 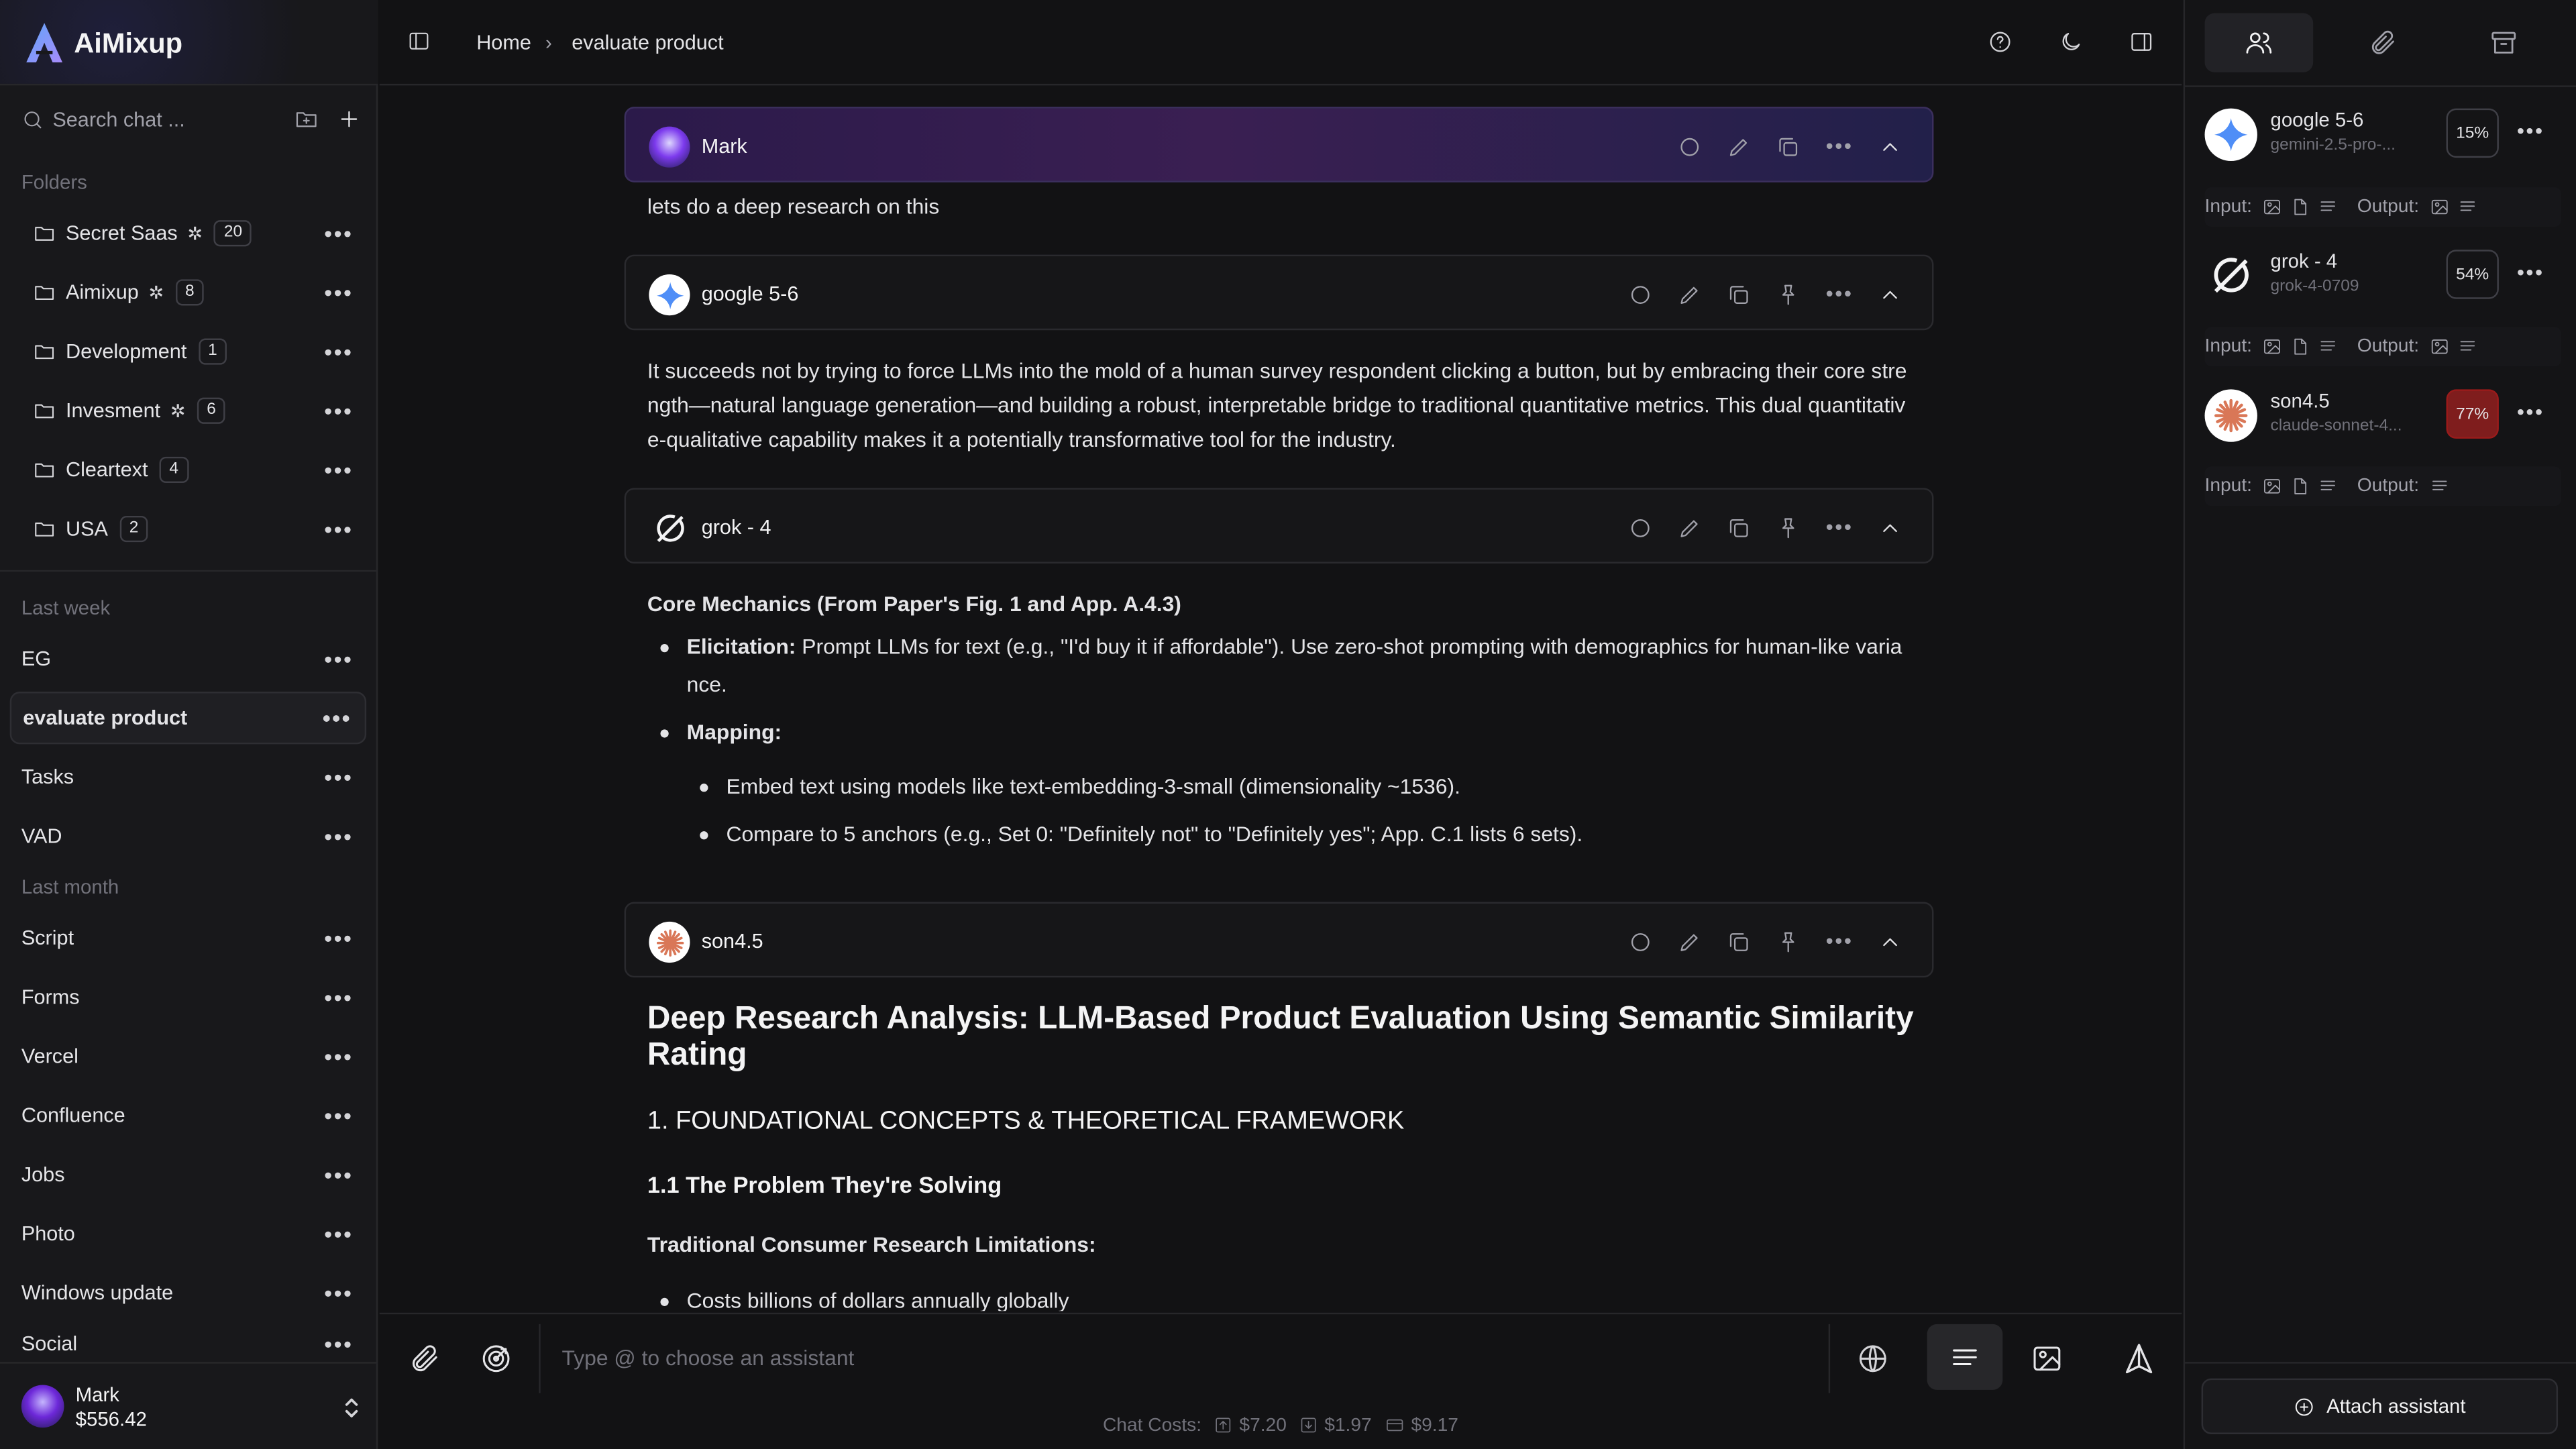 What do you see at coordinates (188, 1234) in the screenshot?
I see `chat-item: Photo •••` at bounding box center [188, 1234].